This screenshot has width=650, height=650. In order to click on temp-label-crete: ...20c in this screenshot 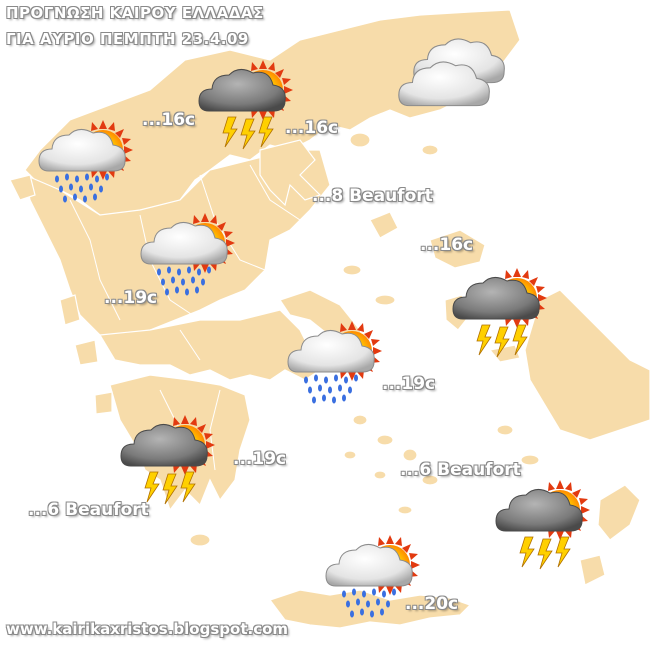, I will do `click(432, 604)`.